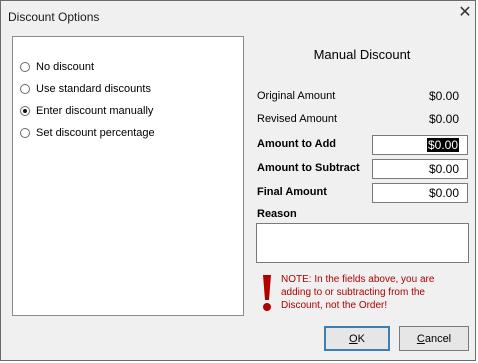  I want to click on ok-button: OK, so click(357, 338).